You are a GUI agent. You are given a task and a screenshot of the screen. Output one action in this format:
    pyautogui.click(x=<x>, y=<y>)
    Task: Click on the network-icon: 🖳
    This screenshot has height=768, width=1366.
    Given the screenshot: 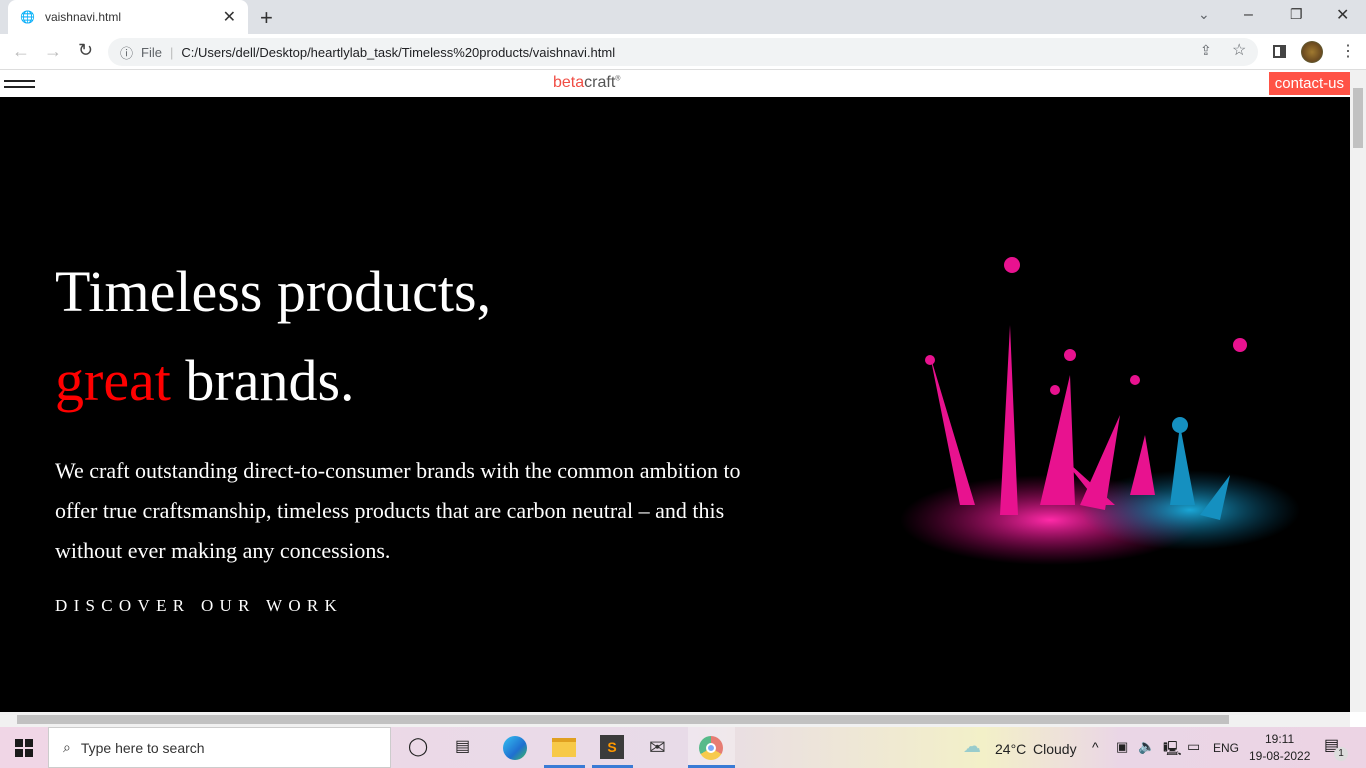 What is the action you would take?
    pyautogui.click(x=1172, y=750)
    